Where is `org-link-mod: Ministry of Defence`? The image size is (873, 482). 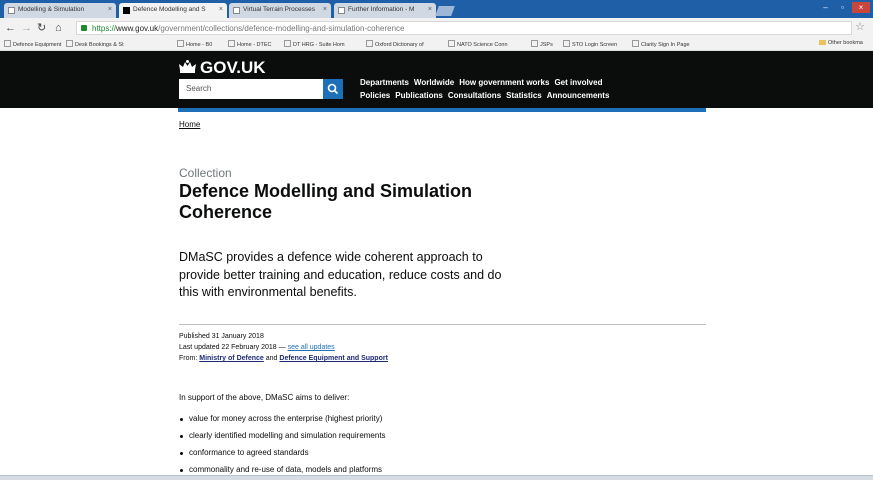 org-link-mod: Ministry of Defence is located at coordinates (231, 358).